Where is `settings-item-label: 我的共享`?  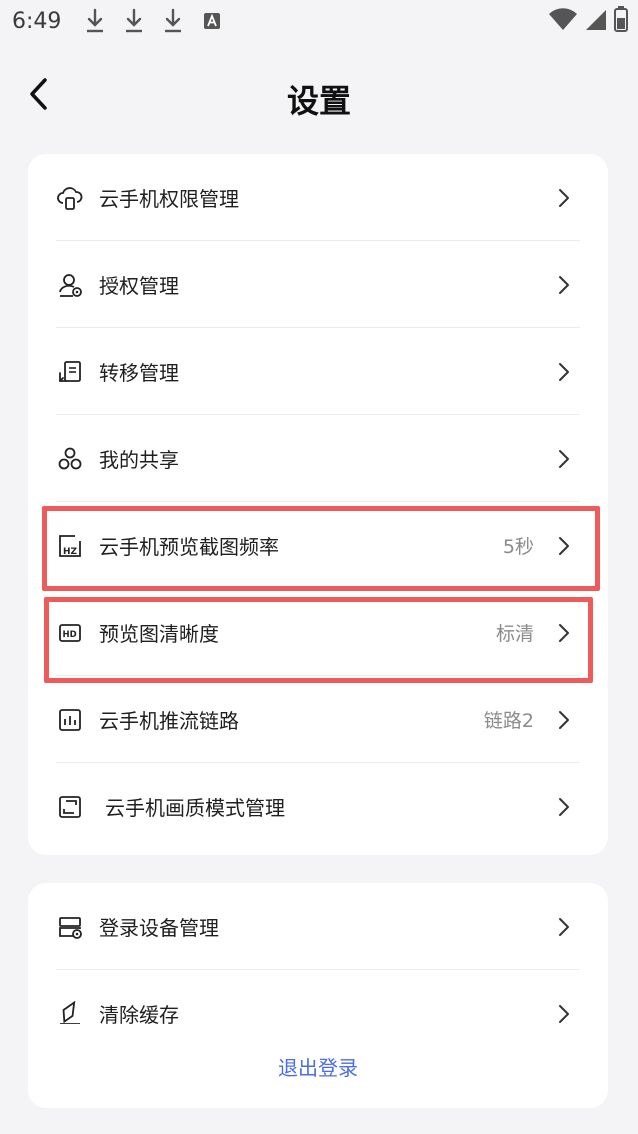 settings-item-label: 我的共享 is located at coordinates (139, 460).